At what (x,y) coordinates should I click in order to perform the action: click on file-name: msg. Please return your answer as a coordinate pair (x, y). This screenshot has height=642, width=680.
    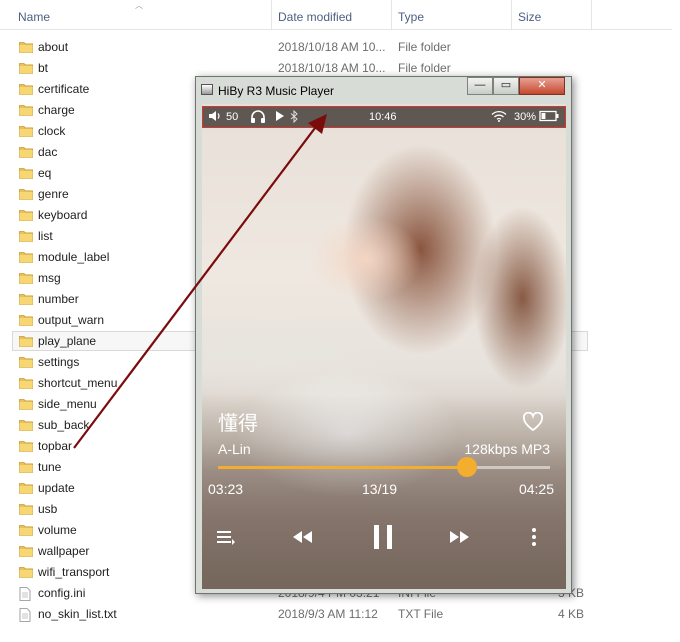
    Looking at the image, I should click on (49, 278).